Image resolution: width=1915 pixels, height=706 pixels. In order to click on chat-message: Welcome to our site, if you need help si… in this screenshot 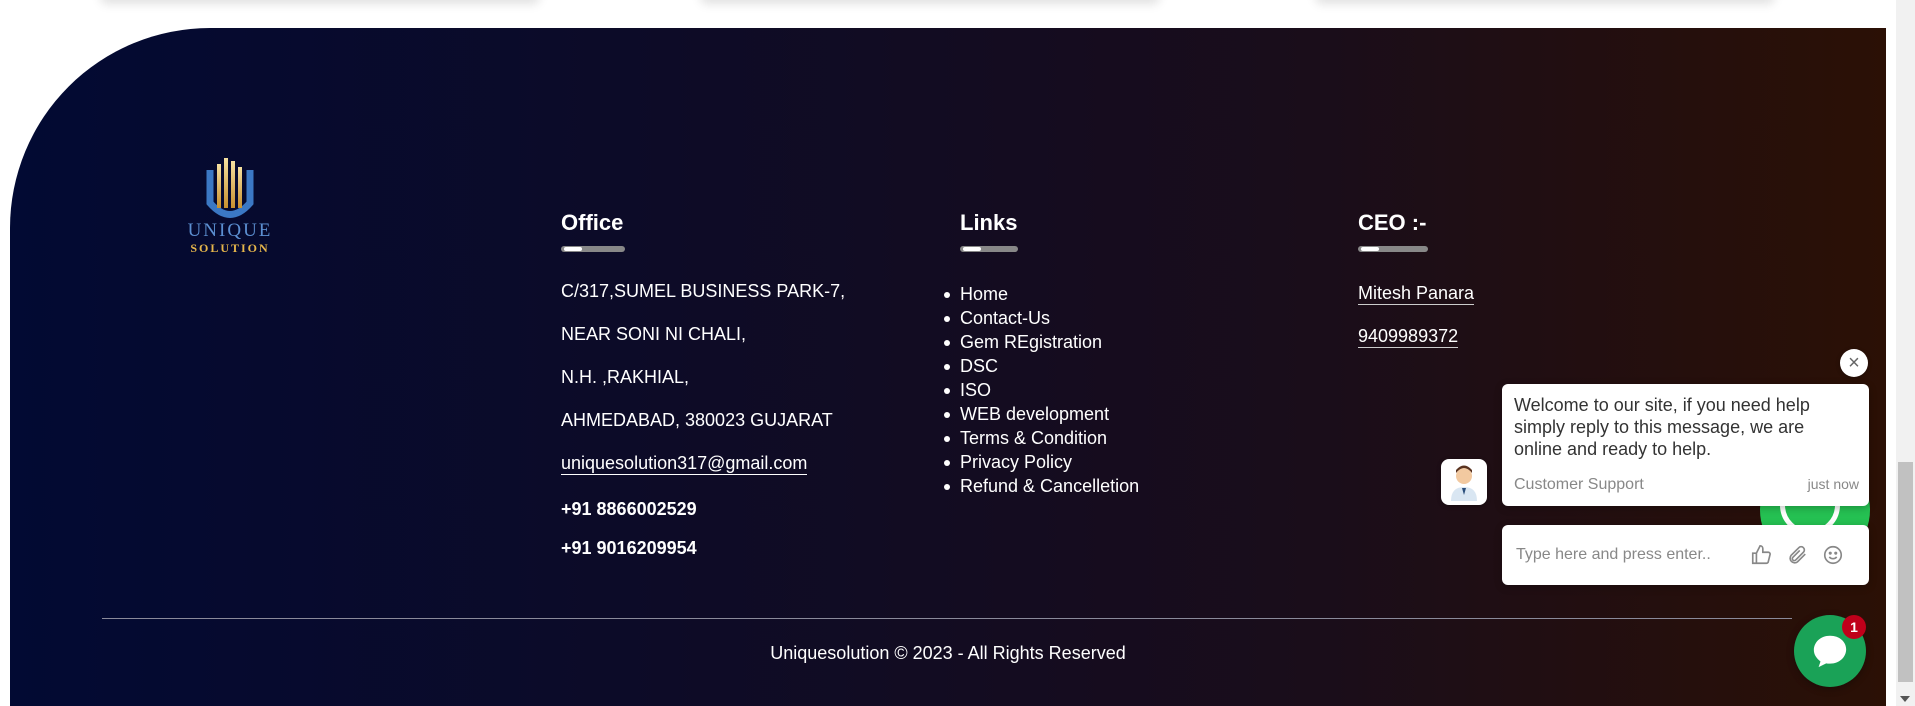, I will do `click(1662, 427)`.